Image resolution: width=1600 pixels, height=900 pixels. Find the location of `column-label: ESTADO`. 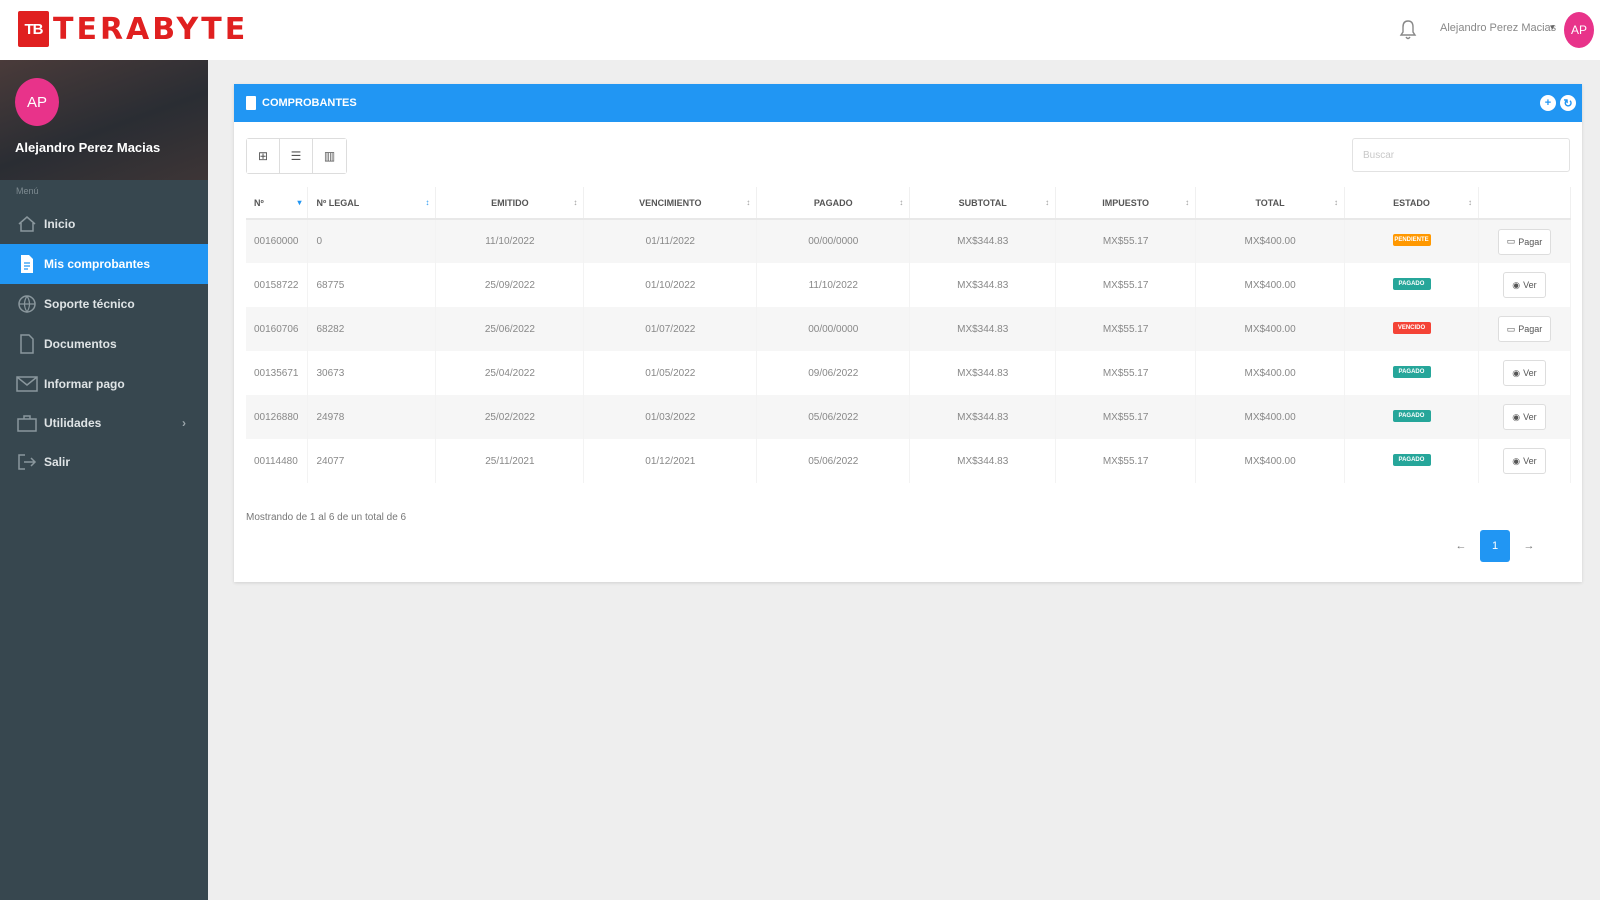

column-label: ESTADO is located at coordinates (1411, 202).